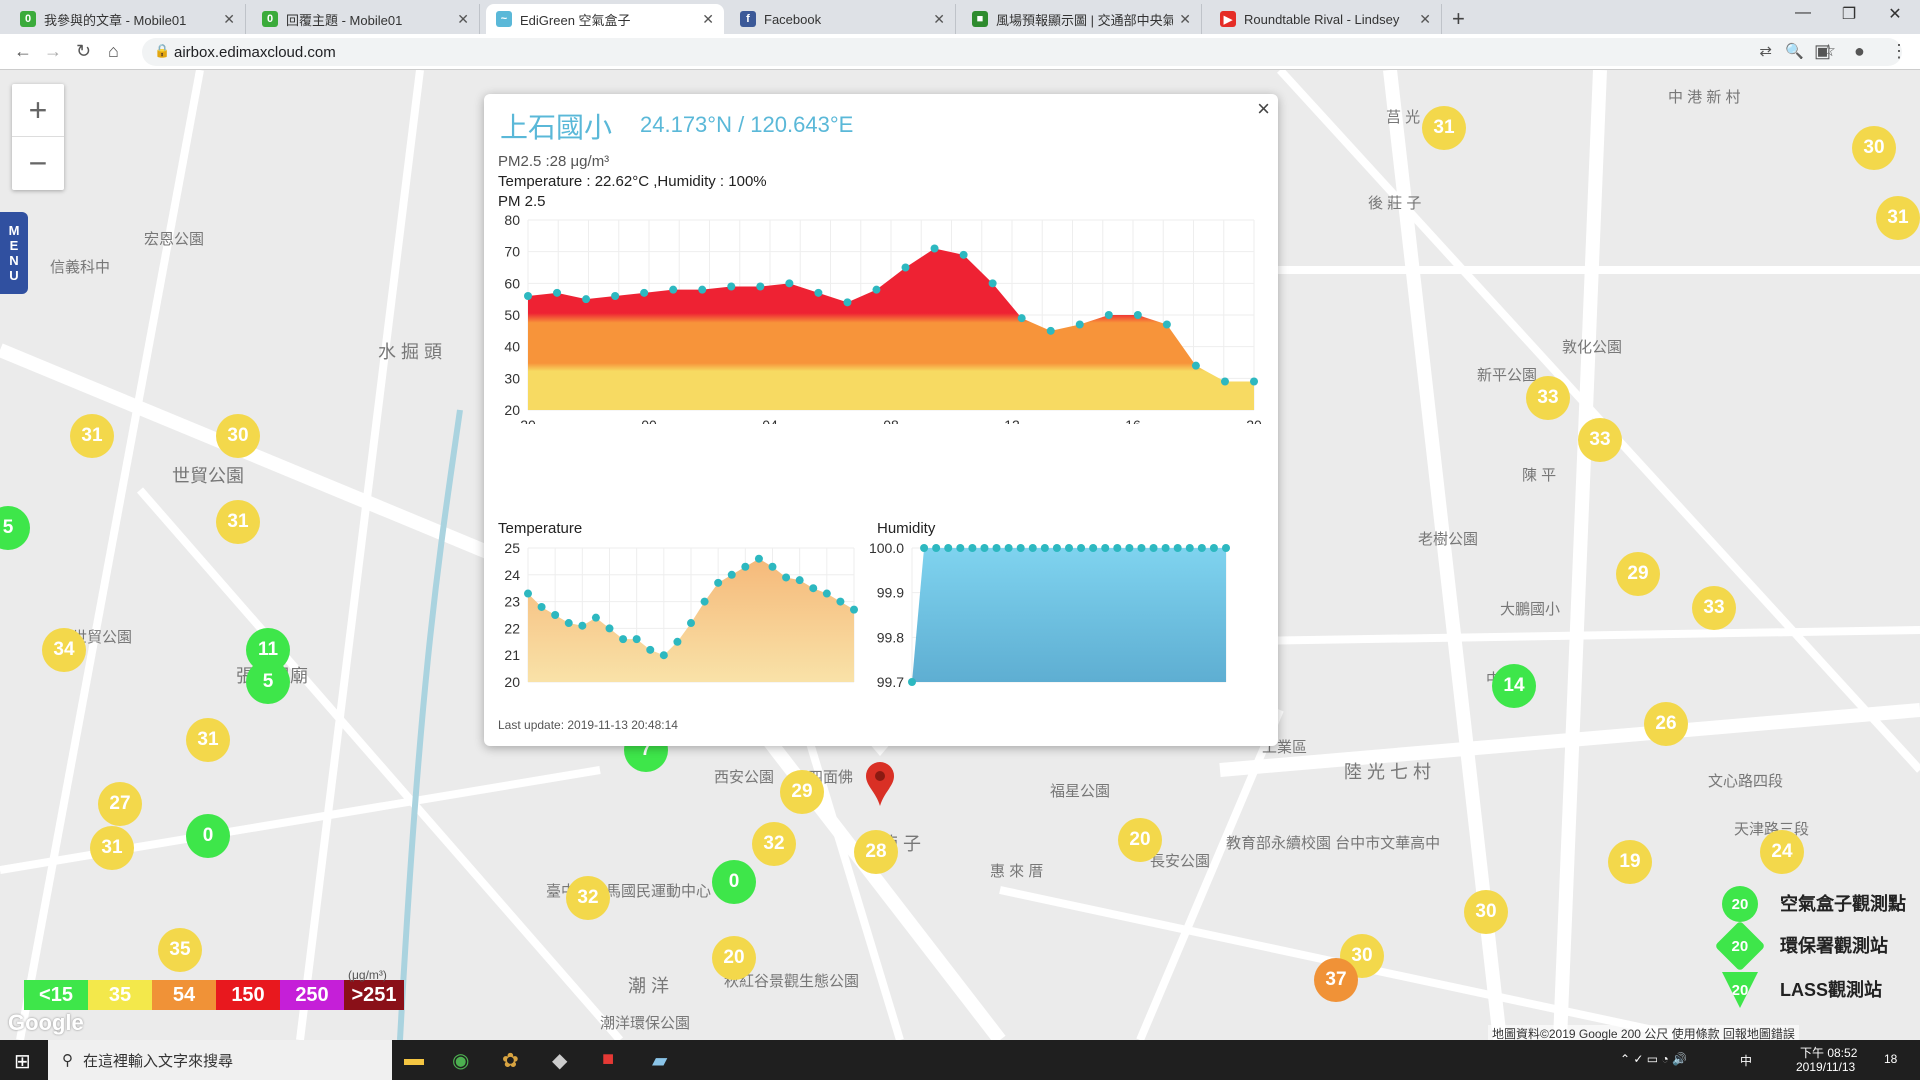 The image size is (1920, 1080). What do you see at coordinates (1133, 420) in the screenshot?
I see `x-tick-label: 16` at bounding box center [1133, 420].